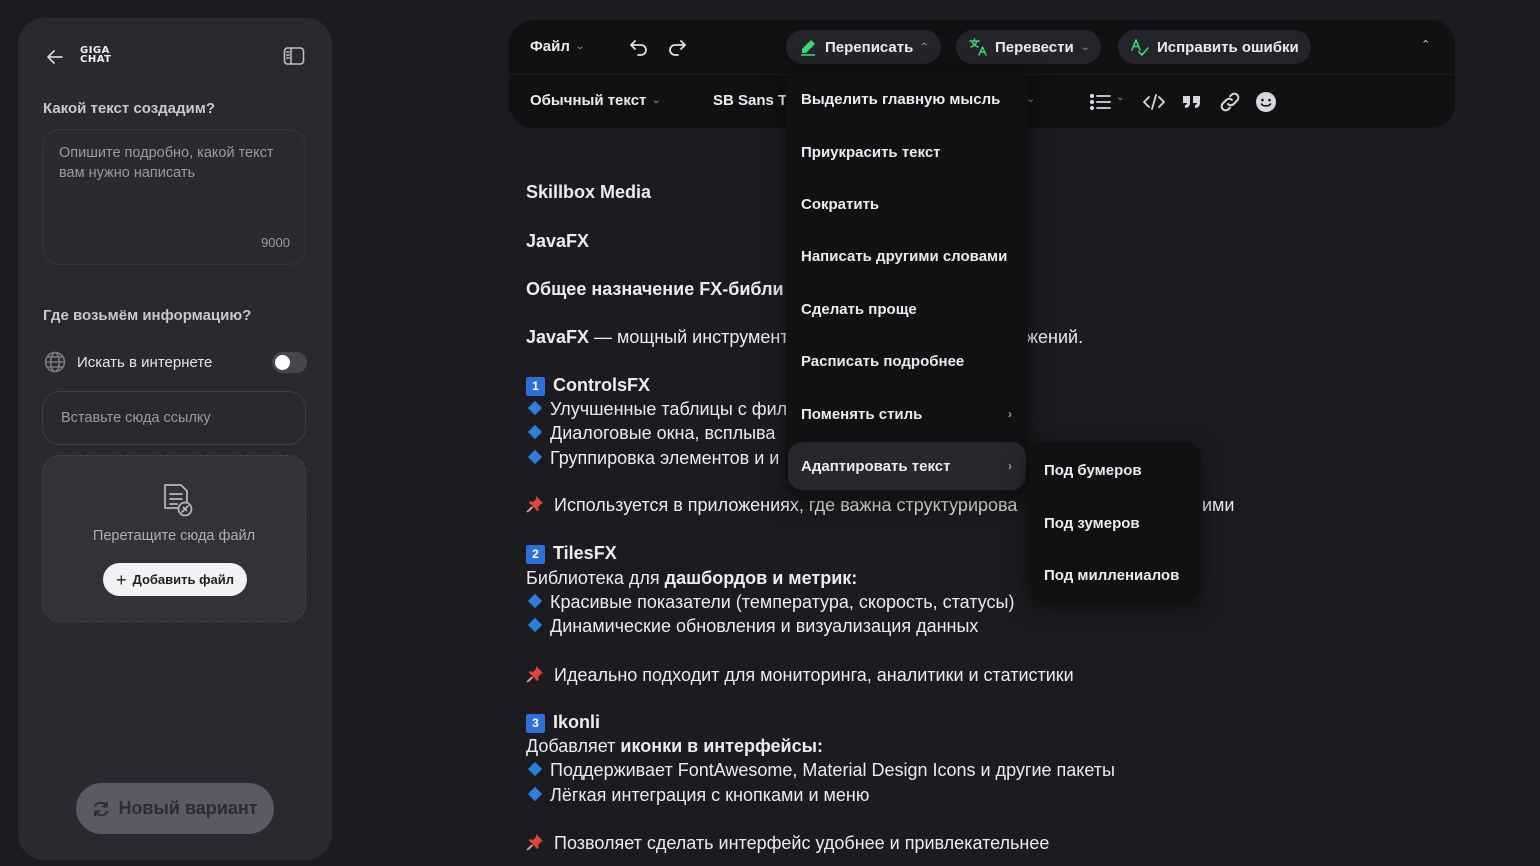  Describe the element at coordinates (1192, 102) in the screenshot. I see `quote-icon` at that location.